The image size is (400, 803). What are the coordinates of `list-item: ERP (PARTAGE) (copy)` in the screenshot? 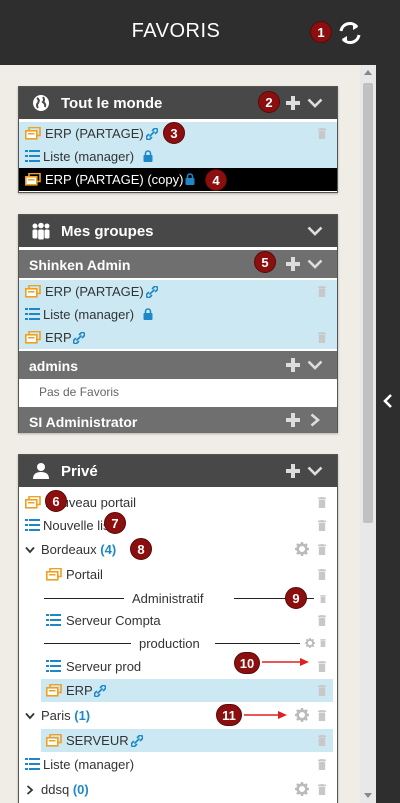 It's located at (178, 179).